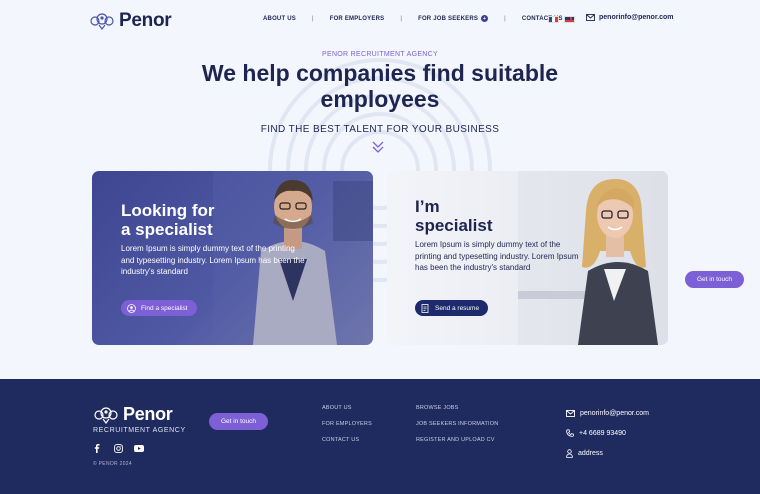  I want to click on uk-flag-icon, so click(569, 19).